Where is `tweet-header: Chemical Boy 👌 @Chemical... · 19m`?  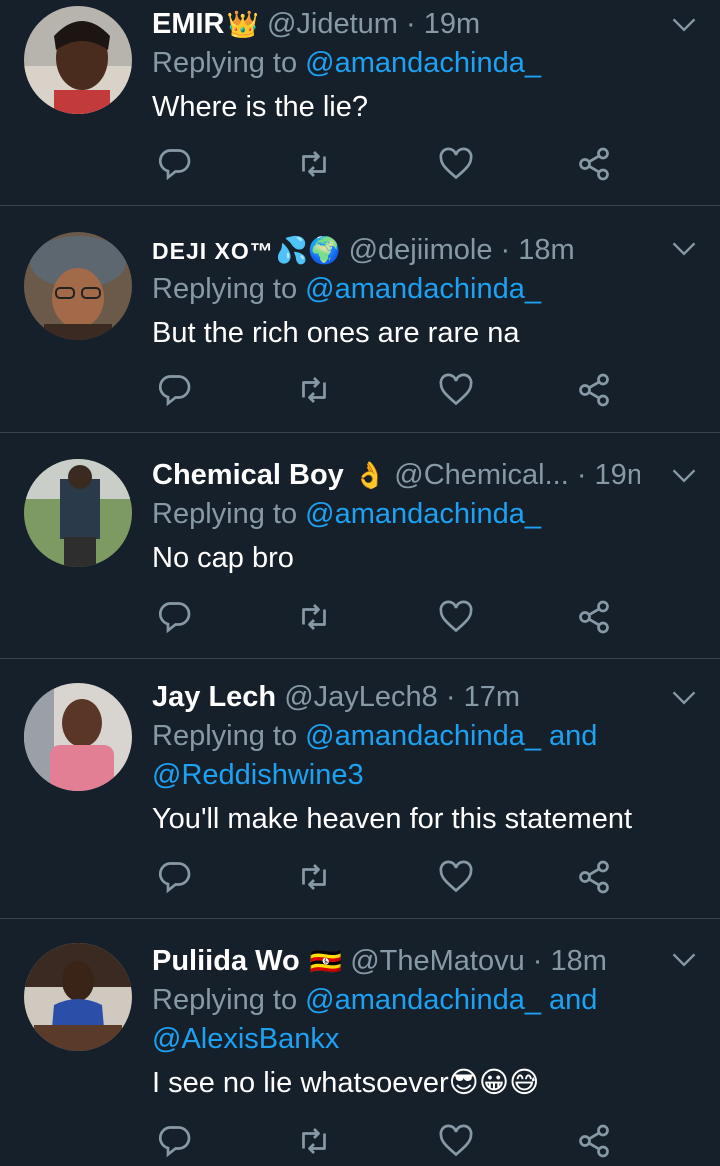
tweet-header: Chemical Boy 👌 @Chemical... · 19m is located at coordinates (396, 475).